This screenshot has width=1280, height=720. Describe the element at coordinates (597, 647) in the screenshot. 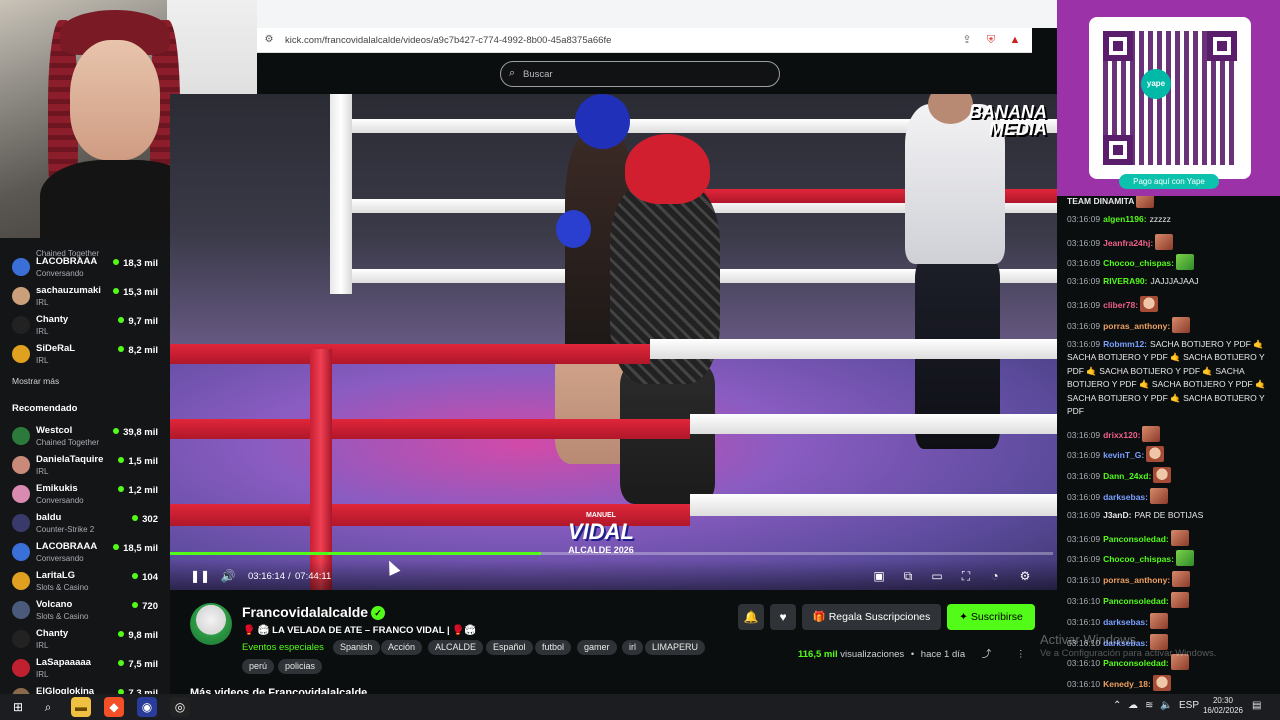

I see `tag-chip: gamer` at that location.